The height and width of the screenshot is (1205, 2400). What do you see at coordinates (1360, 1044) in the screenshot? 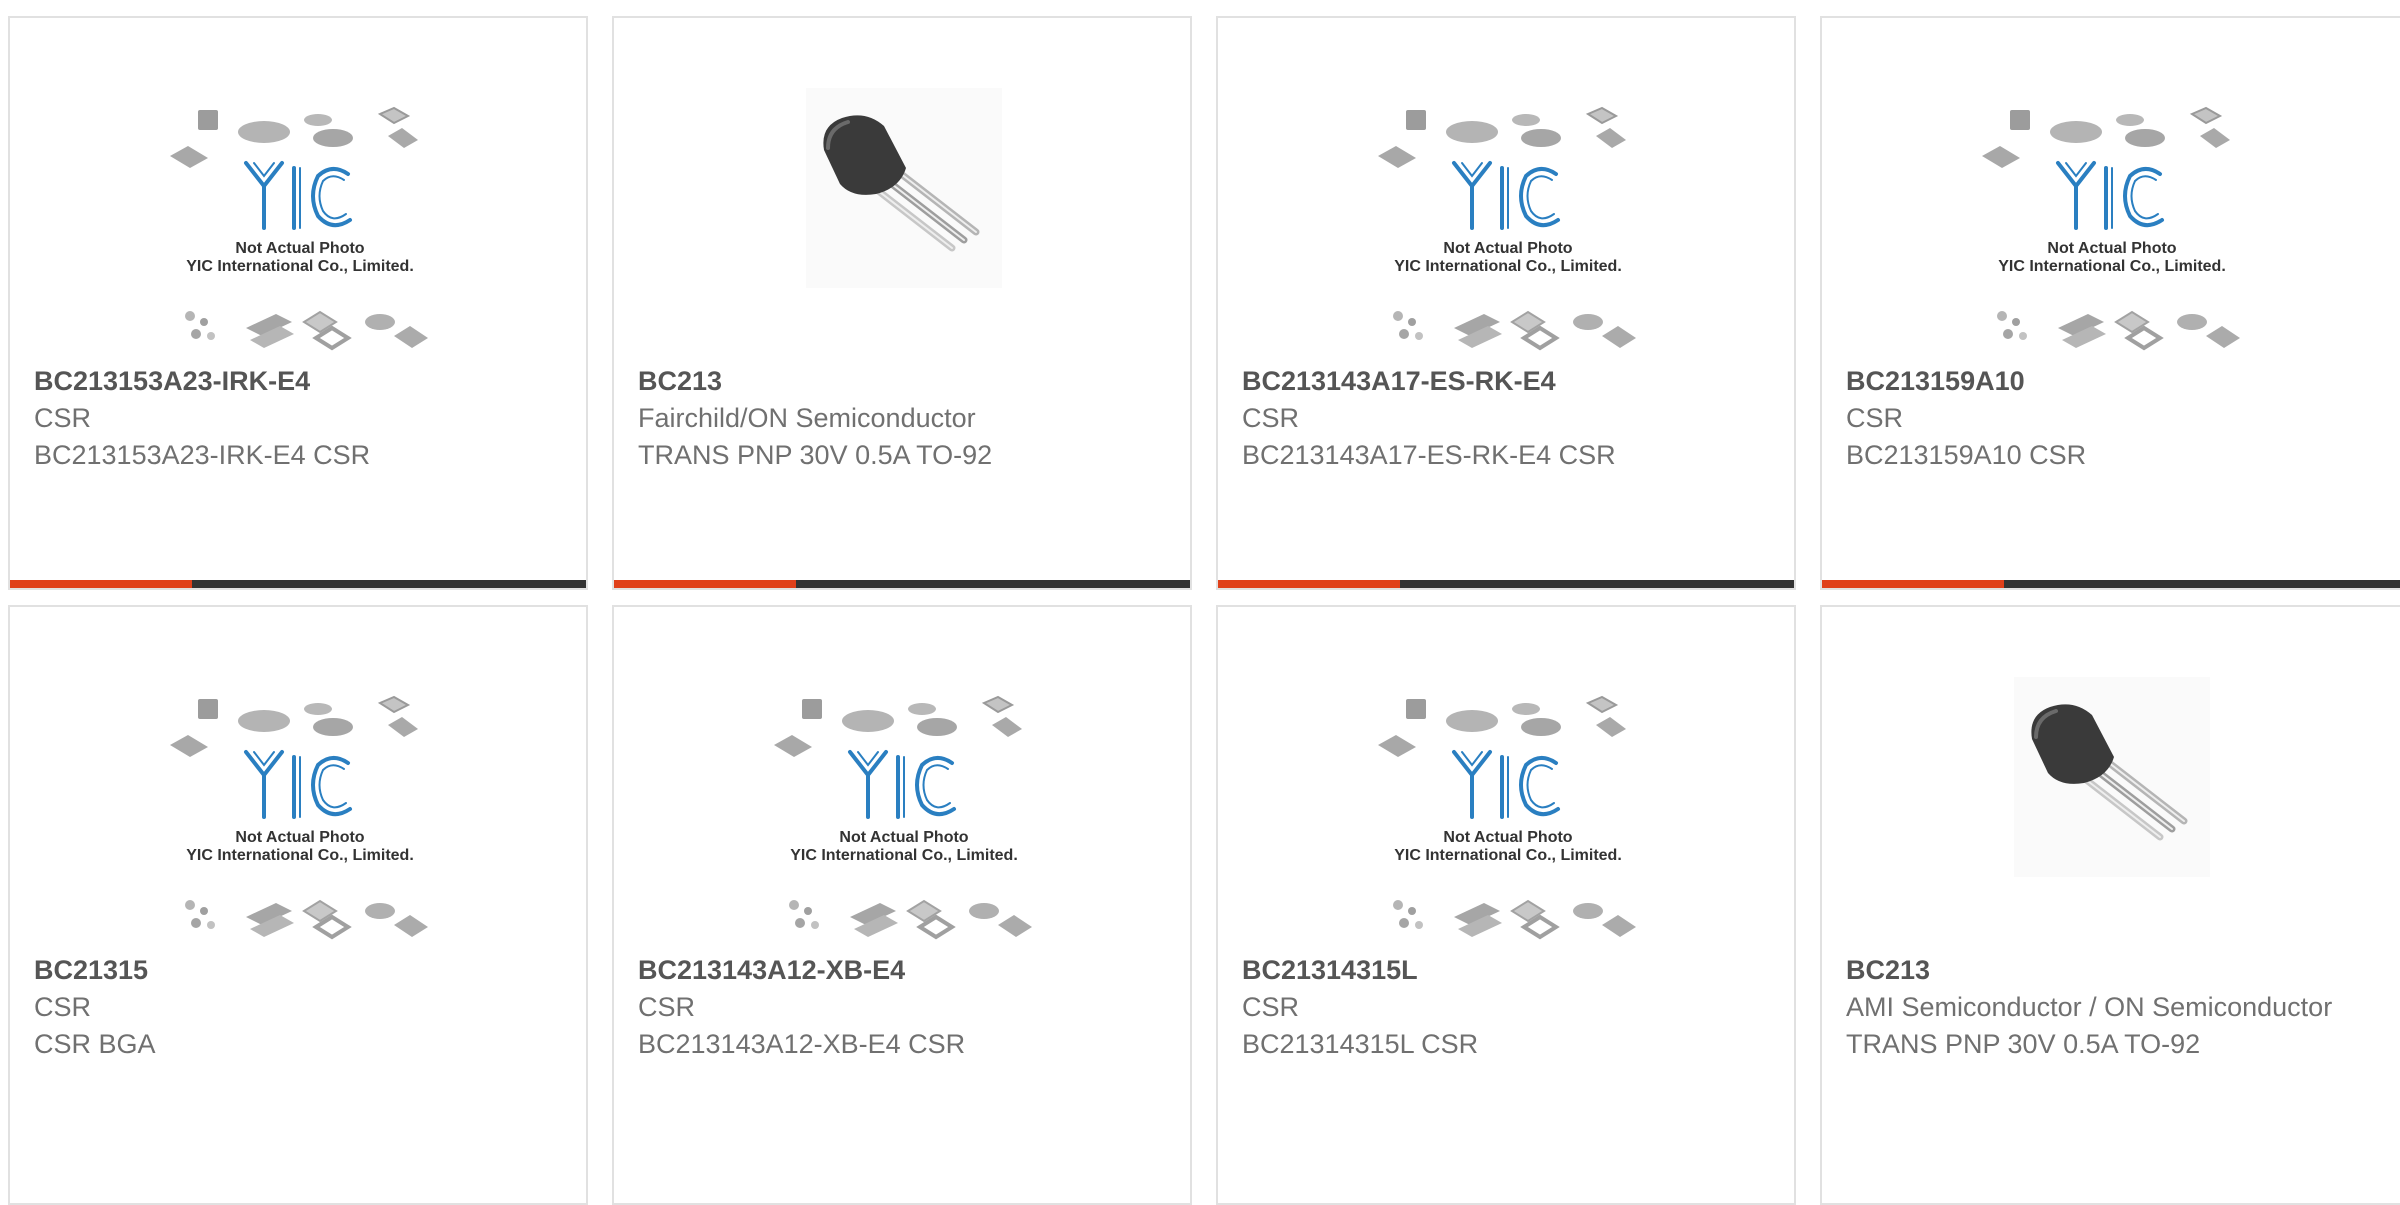
I see `description: BC21314315L CSR` at bounding box center [1360, 1044].